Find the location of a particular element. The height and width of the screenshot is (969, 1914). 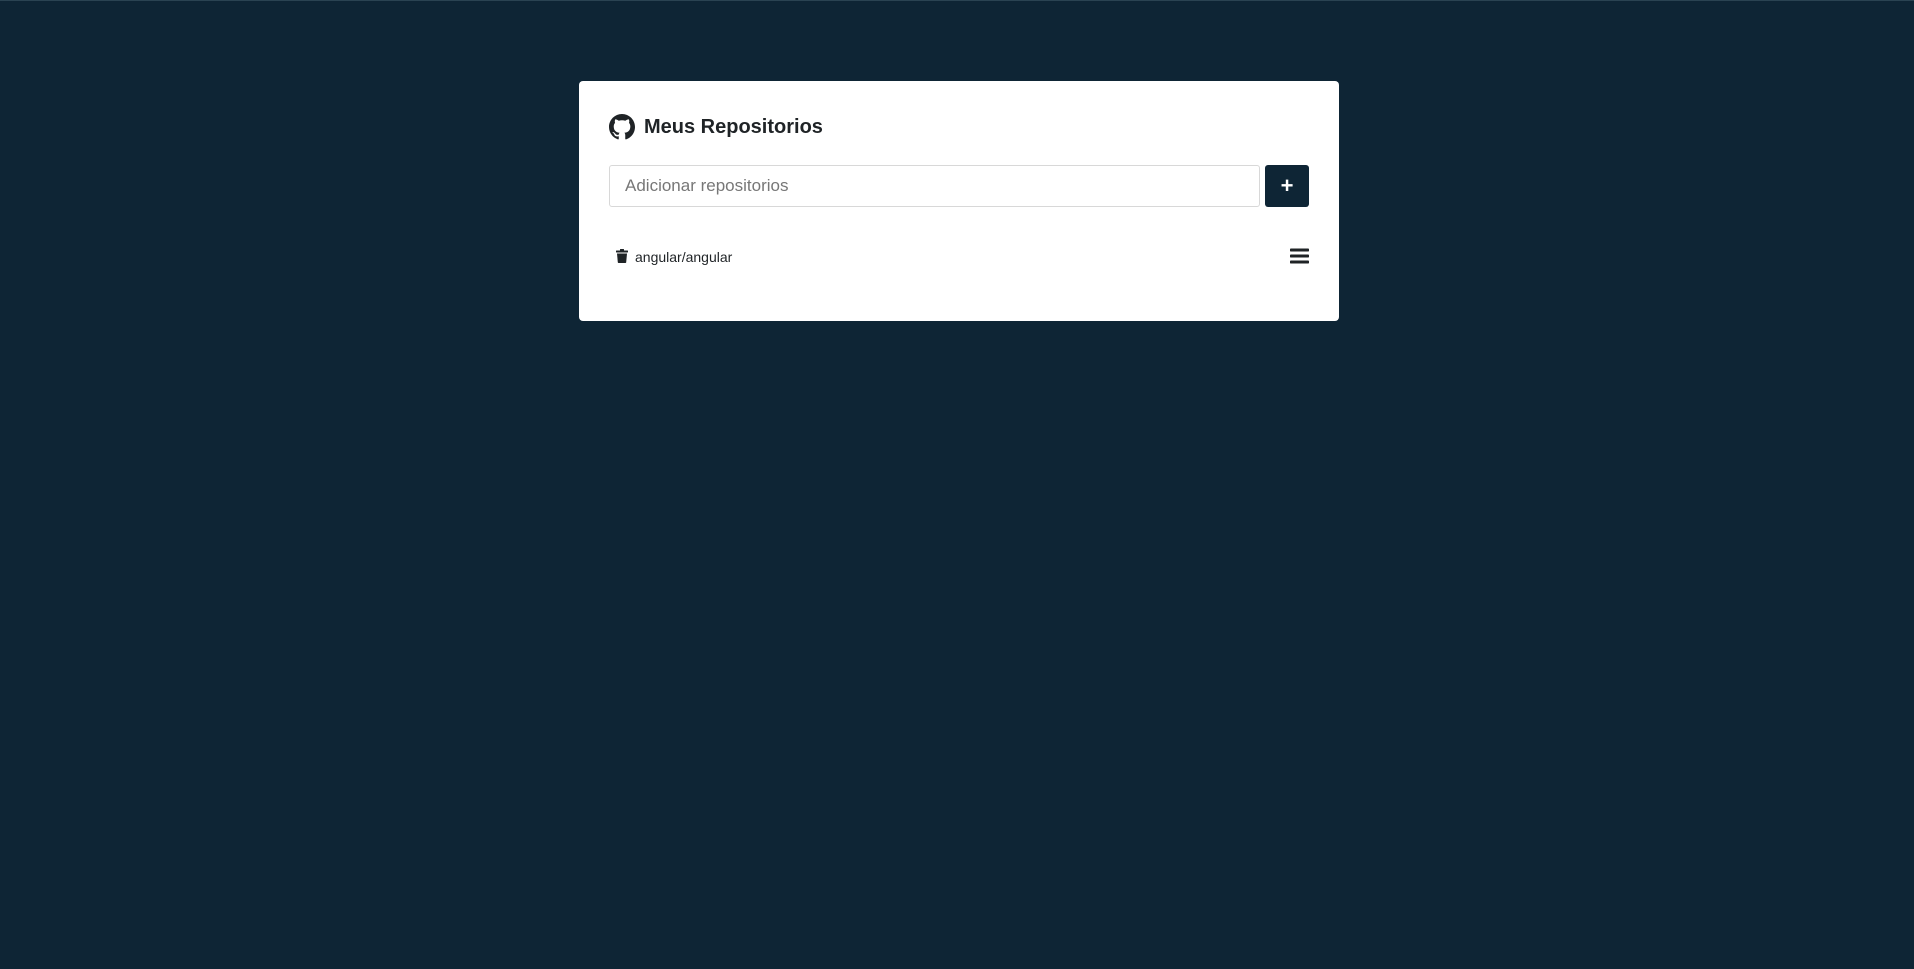

add-repository-button: + is located at coordinates (1287, 186).